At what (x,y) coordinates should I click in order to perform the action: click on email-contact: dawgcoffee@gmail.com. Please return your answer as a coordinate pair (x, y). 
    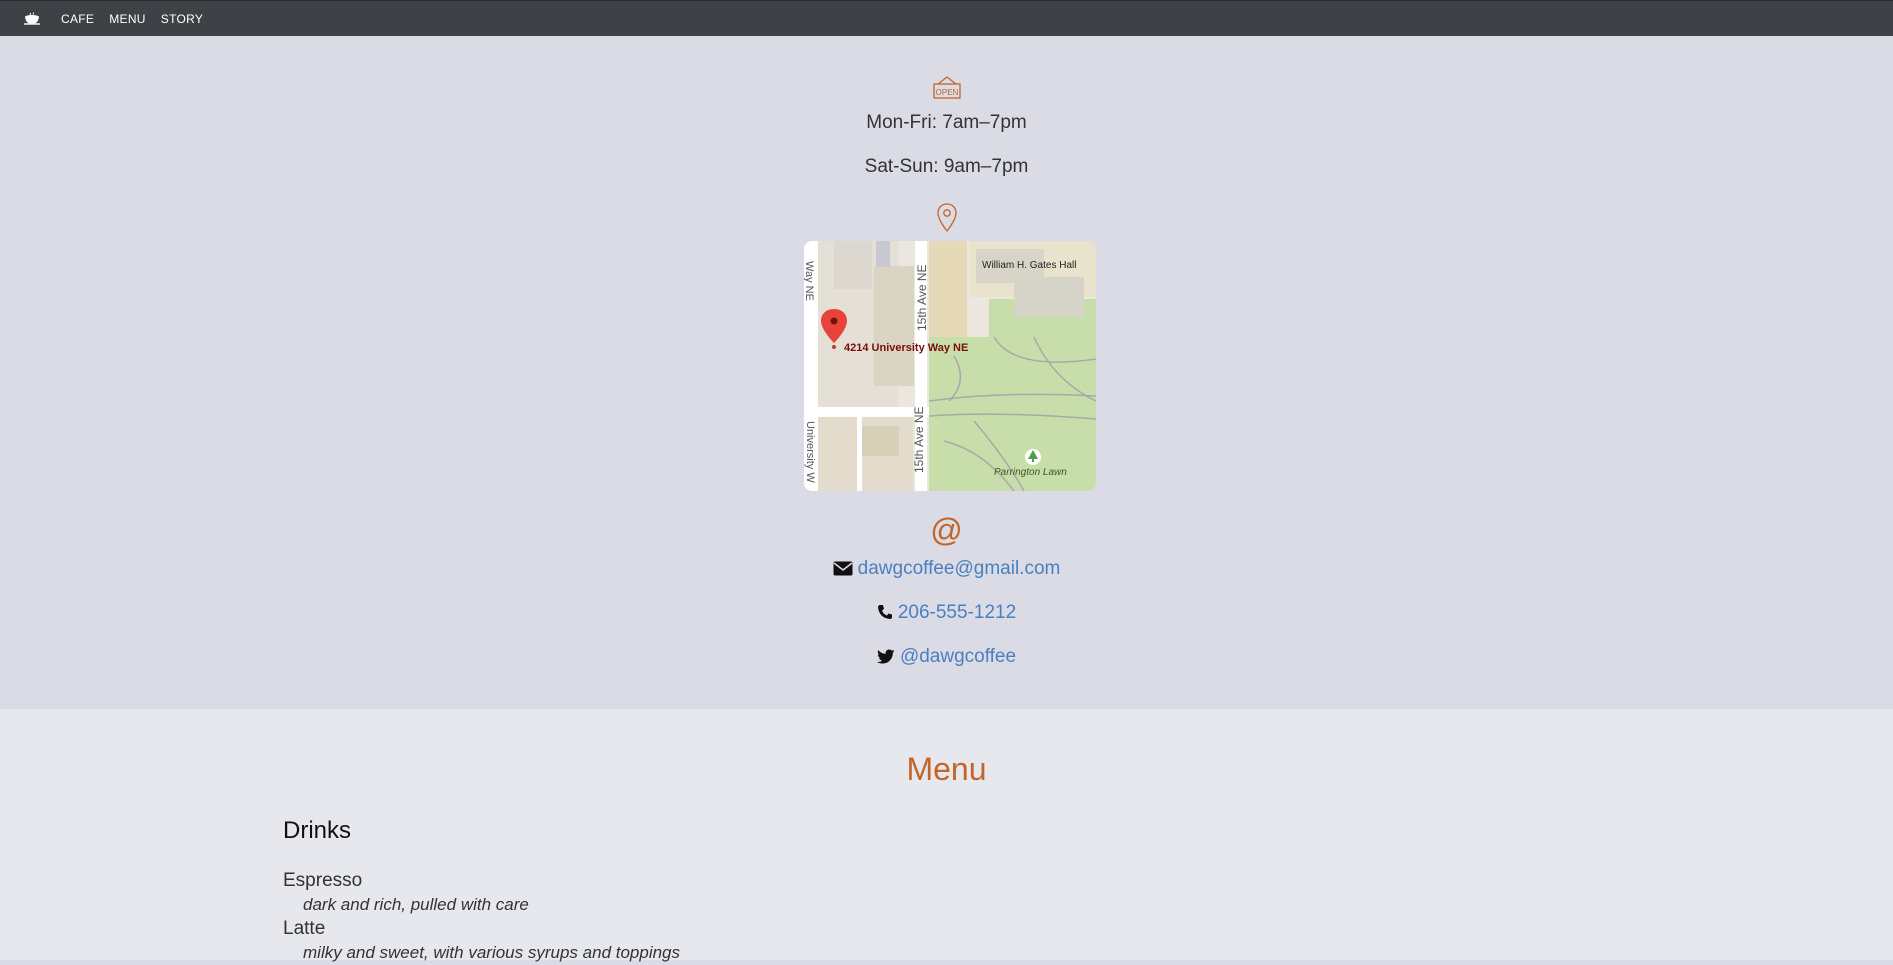
    Looking at the image, I should click on (946, 570).